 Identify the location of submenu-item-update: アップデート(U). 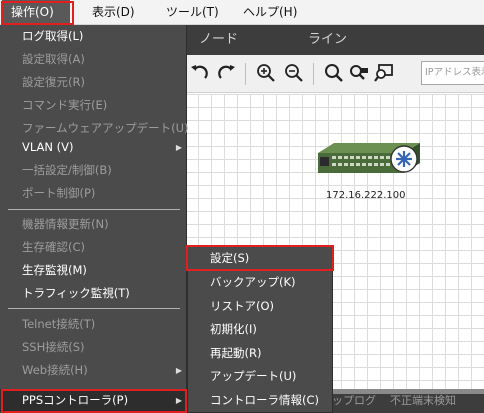
(260, 377).